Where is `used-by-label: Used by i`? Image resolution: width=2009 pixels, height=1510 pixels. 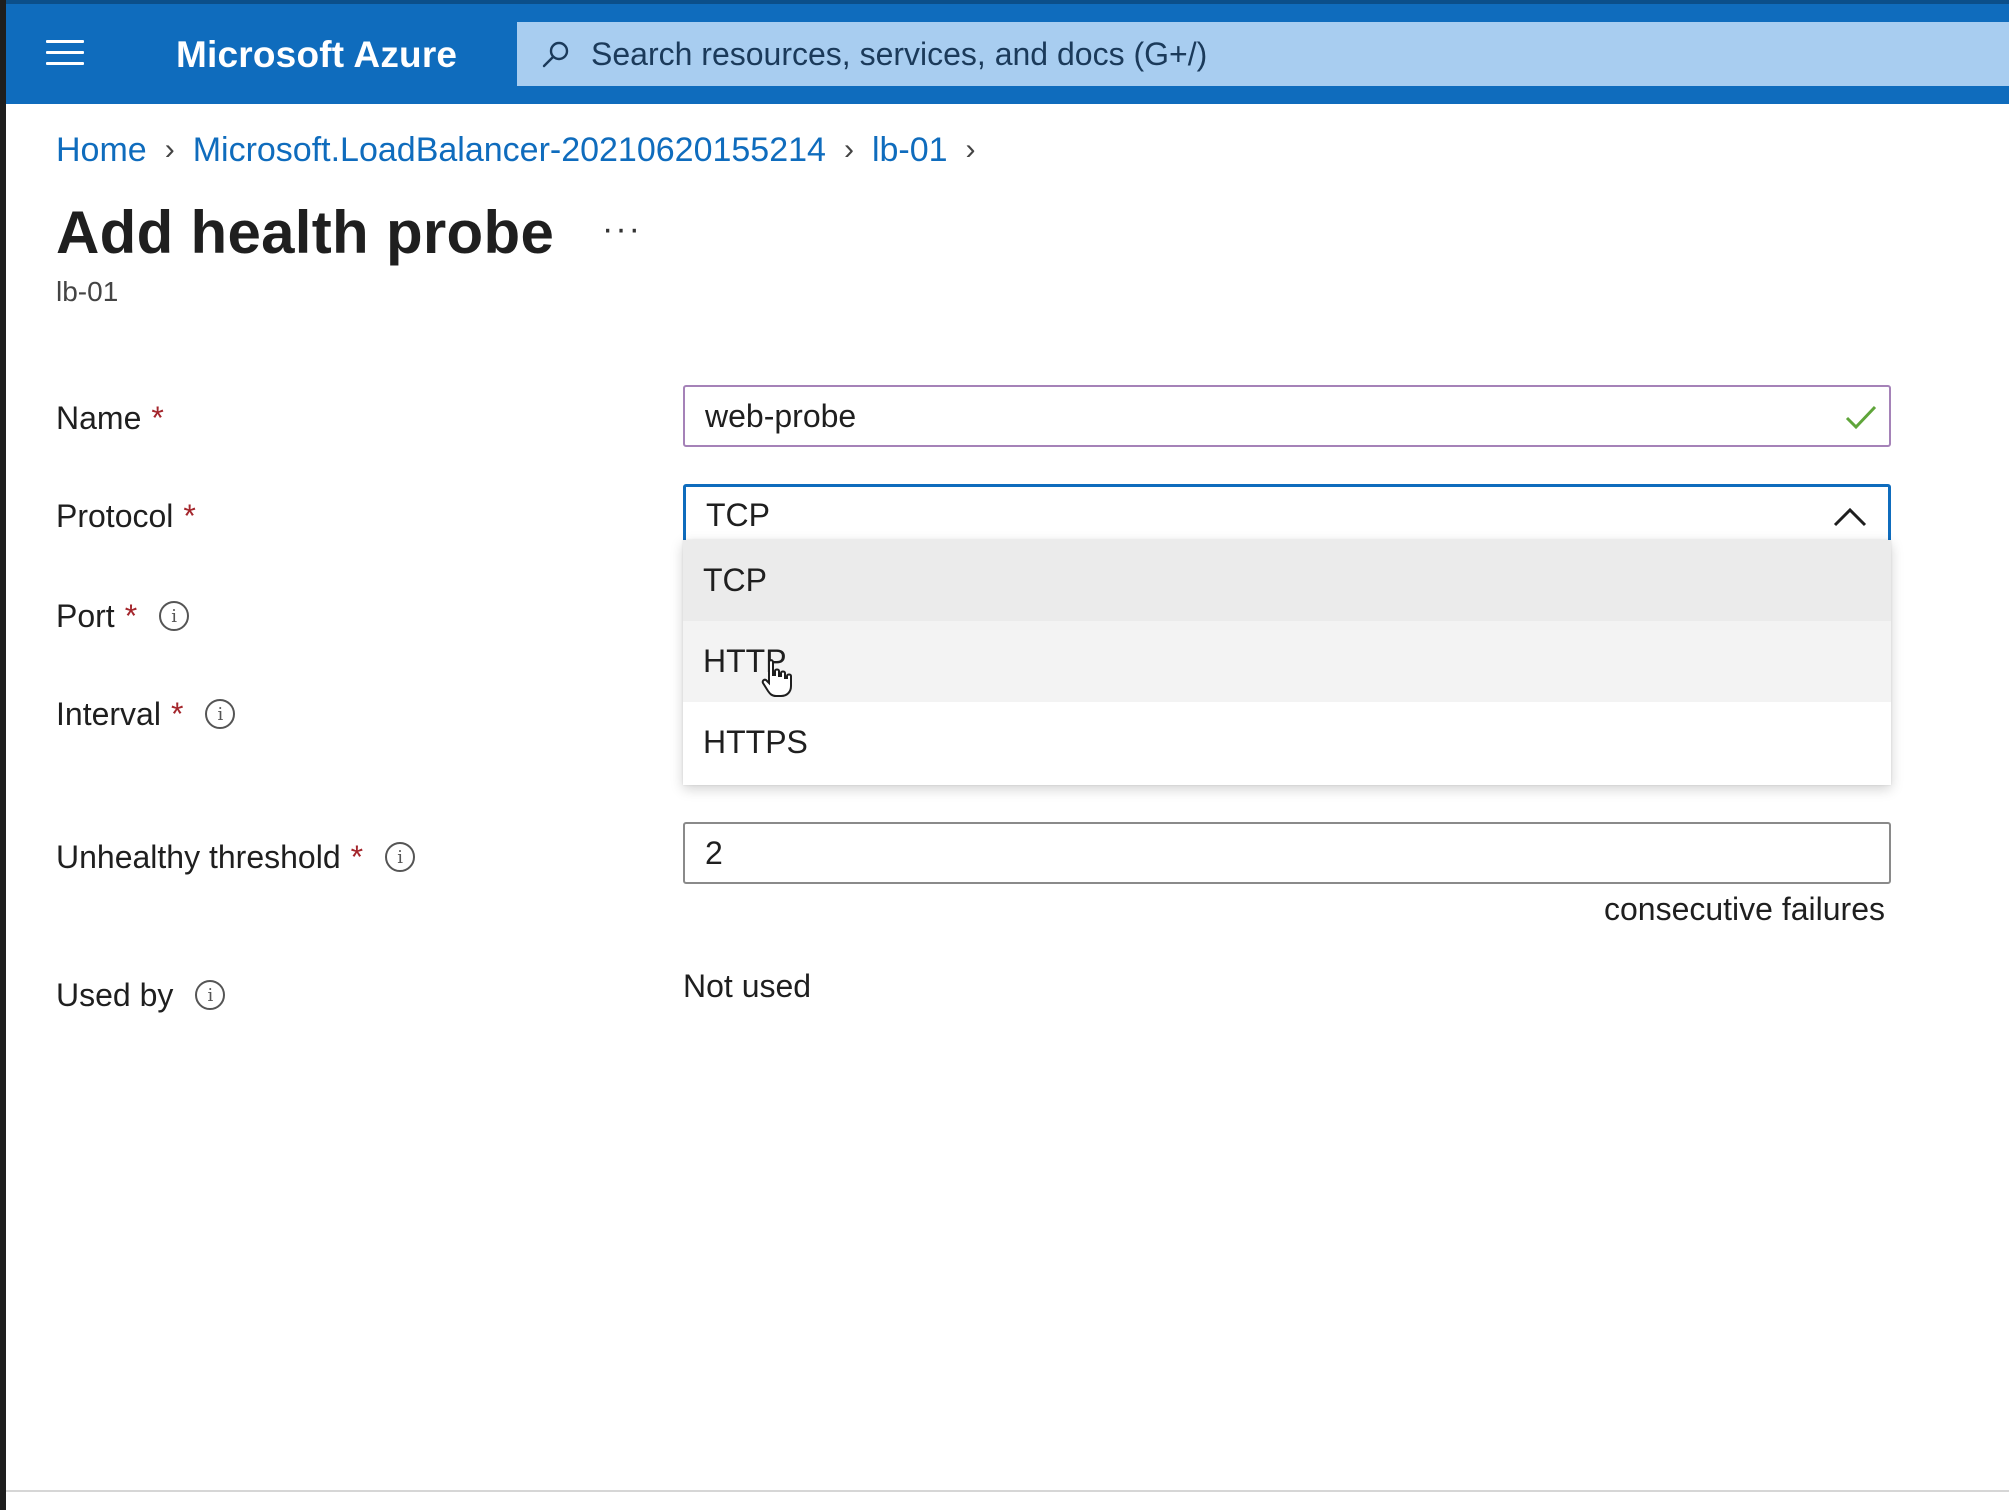
used-by-label: Used by i is located at coordinates (141, 995).